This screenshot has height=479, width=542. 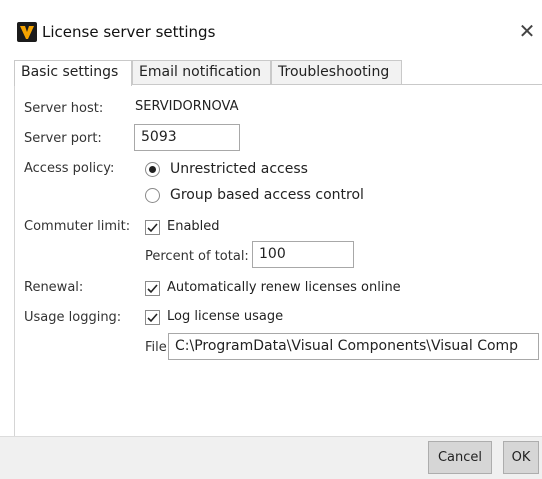 I want to click on group-based-access-radio, so click(x=152, y=195).